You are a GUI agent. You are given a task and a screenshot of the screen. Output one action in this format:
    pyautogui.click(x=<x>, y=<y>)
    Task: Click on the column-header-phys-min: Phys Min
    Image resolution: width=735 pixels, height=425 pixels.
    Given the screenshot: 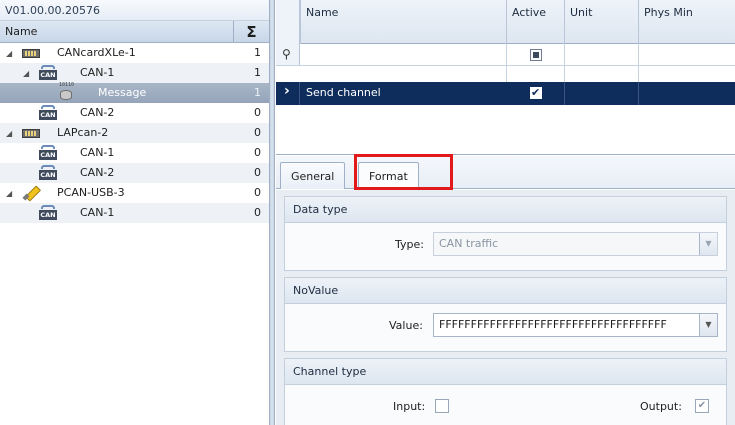 What is the action you would take?
    pyautogui.click(x=686, y=22)
    